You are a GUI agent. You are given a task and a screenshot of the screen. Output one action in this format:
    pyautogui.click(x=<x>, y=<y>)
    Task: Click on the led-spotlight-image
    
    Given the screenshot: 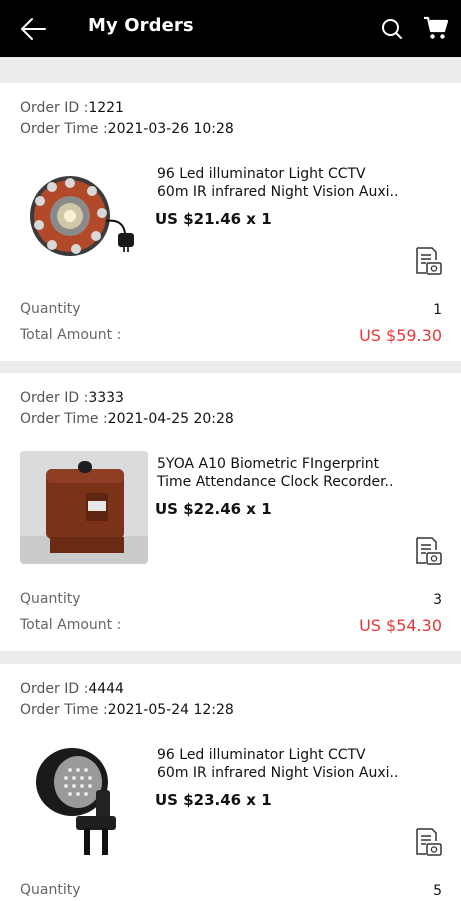 What is the action you would take?
    pyautogui.click(x=84, y=798)
    